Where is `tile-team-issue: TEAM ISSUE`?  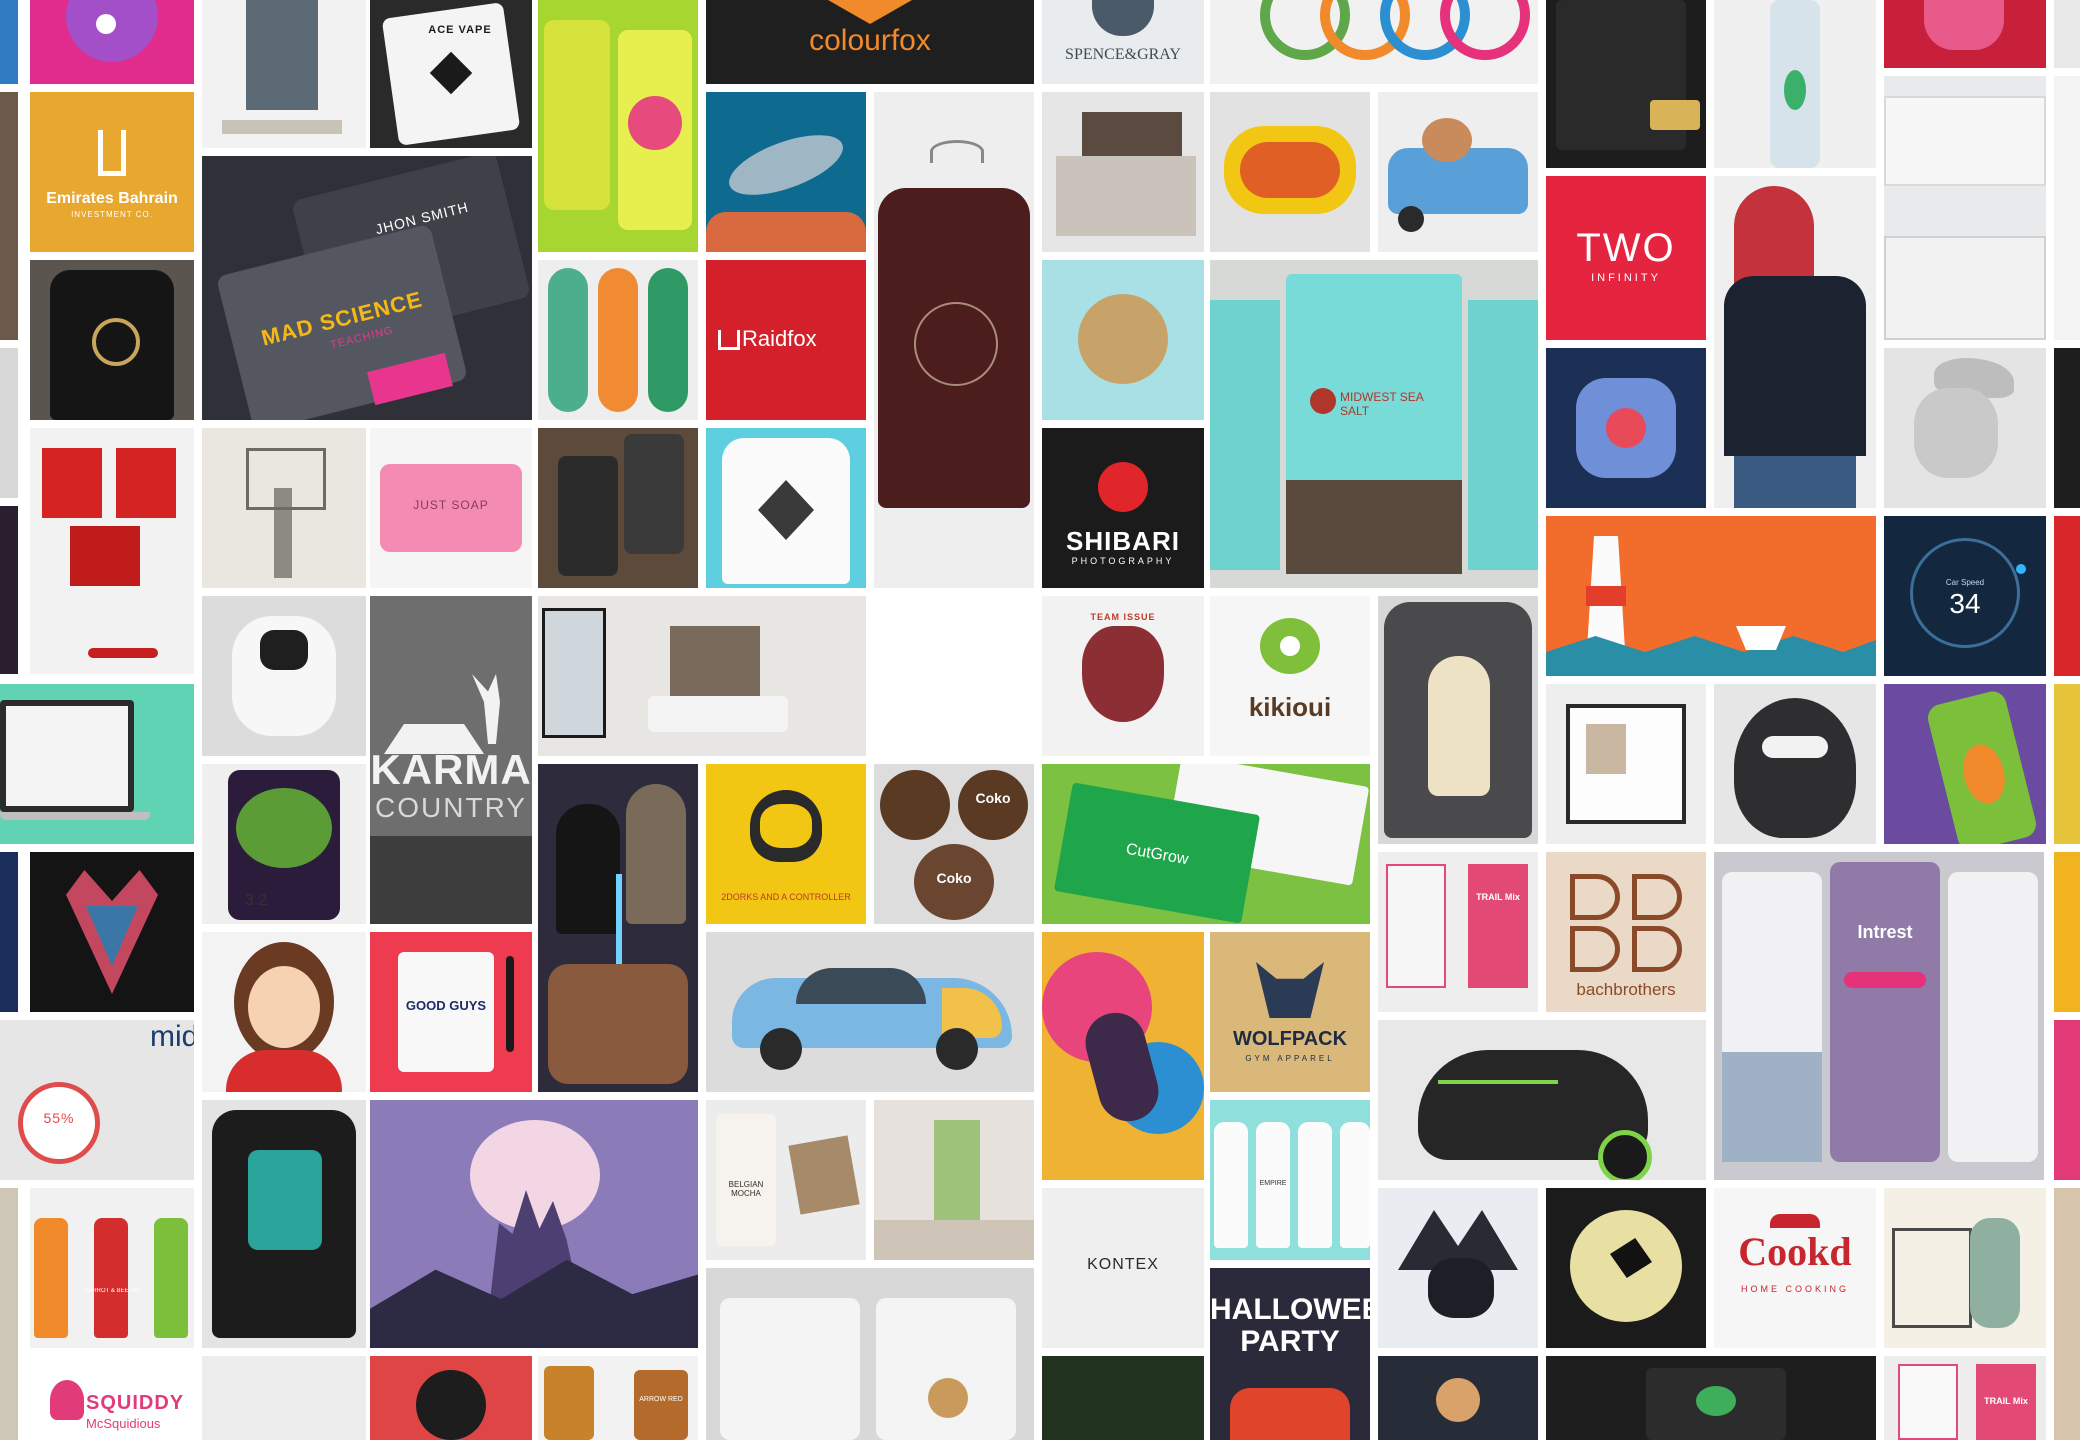
tile-team-issue: TEAM ISSUE is located at coordinates (1123, 676).